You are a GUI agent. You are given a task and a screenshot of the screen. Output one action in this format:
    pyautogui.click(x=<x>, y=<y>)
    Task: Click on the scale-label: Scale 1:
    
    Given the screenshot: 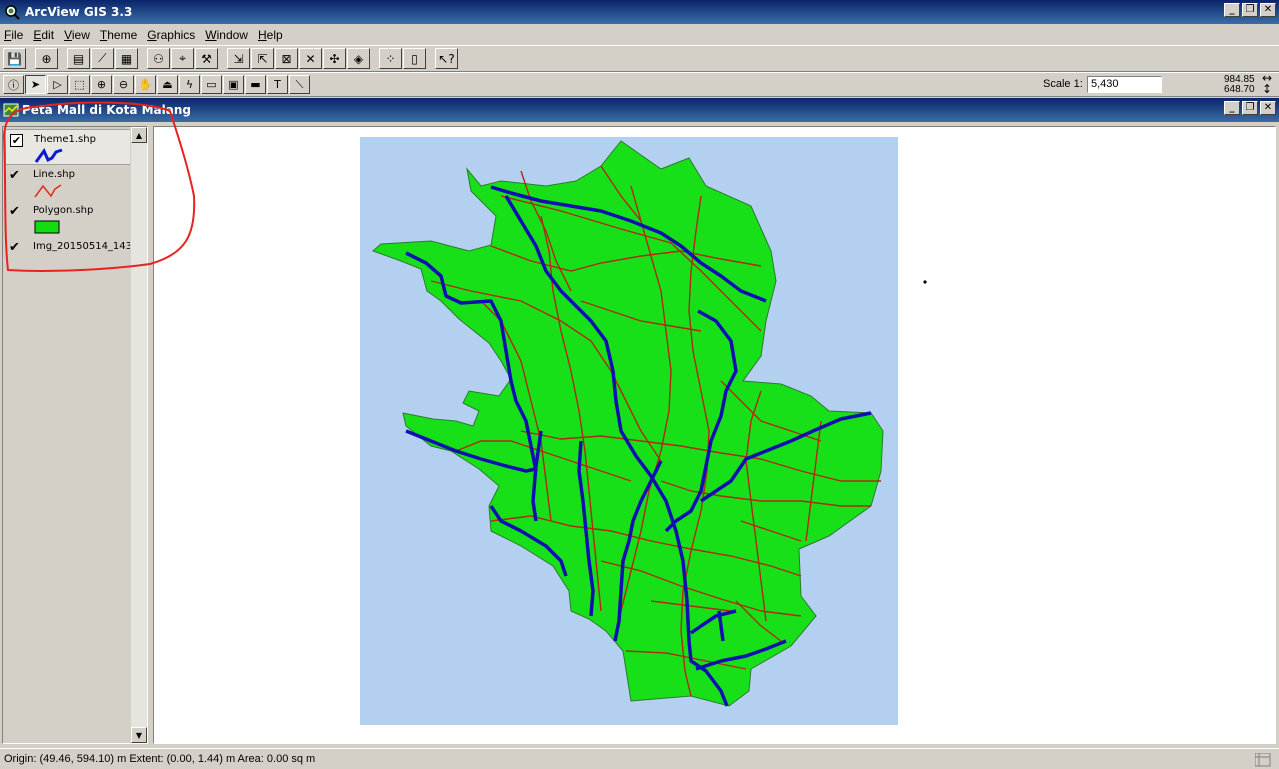 What is the action you would take?
    pyautogui.click(x=1063, y=84)
    